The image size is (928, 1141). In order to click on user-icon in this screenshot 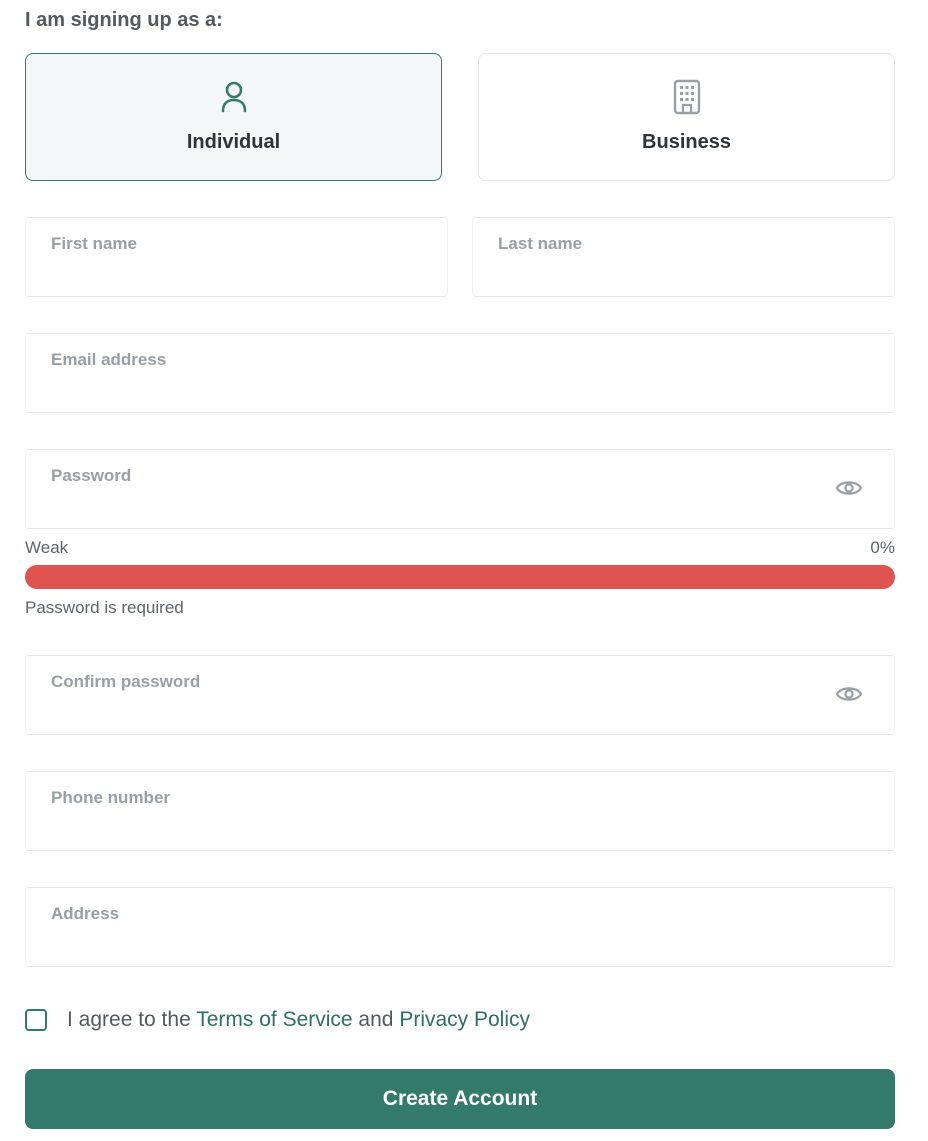, I will do `click(233, 97)`.